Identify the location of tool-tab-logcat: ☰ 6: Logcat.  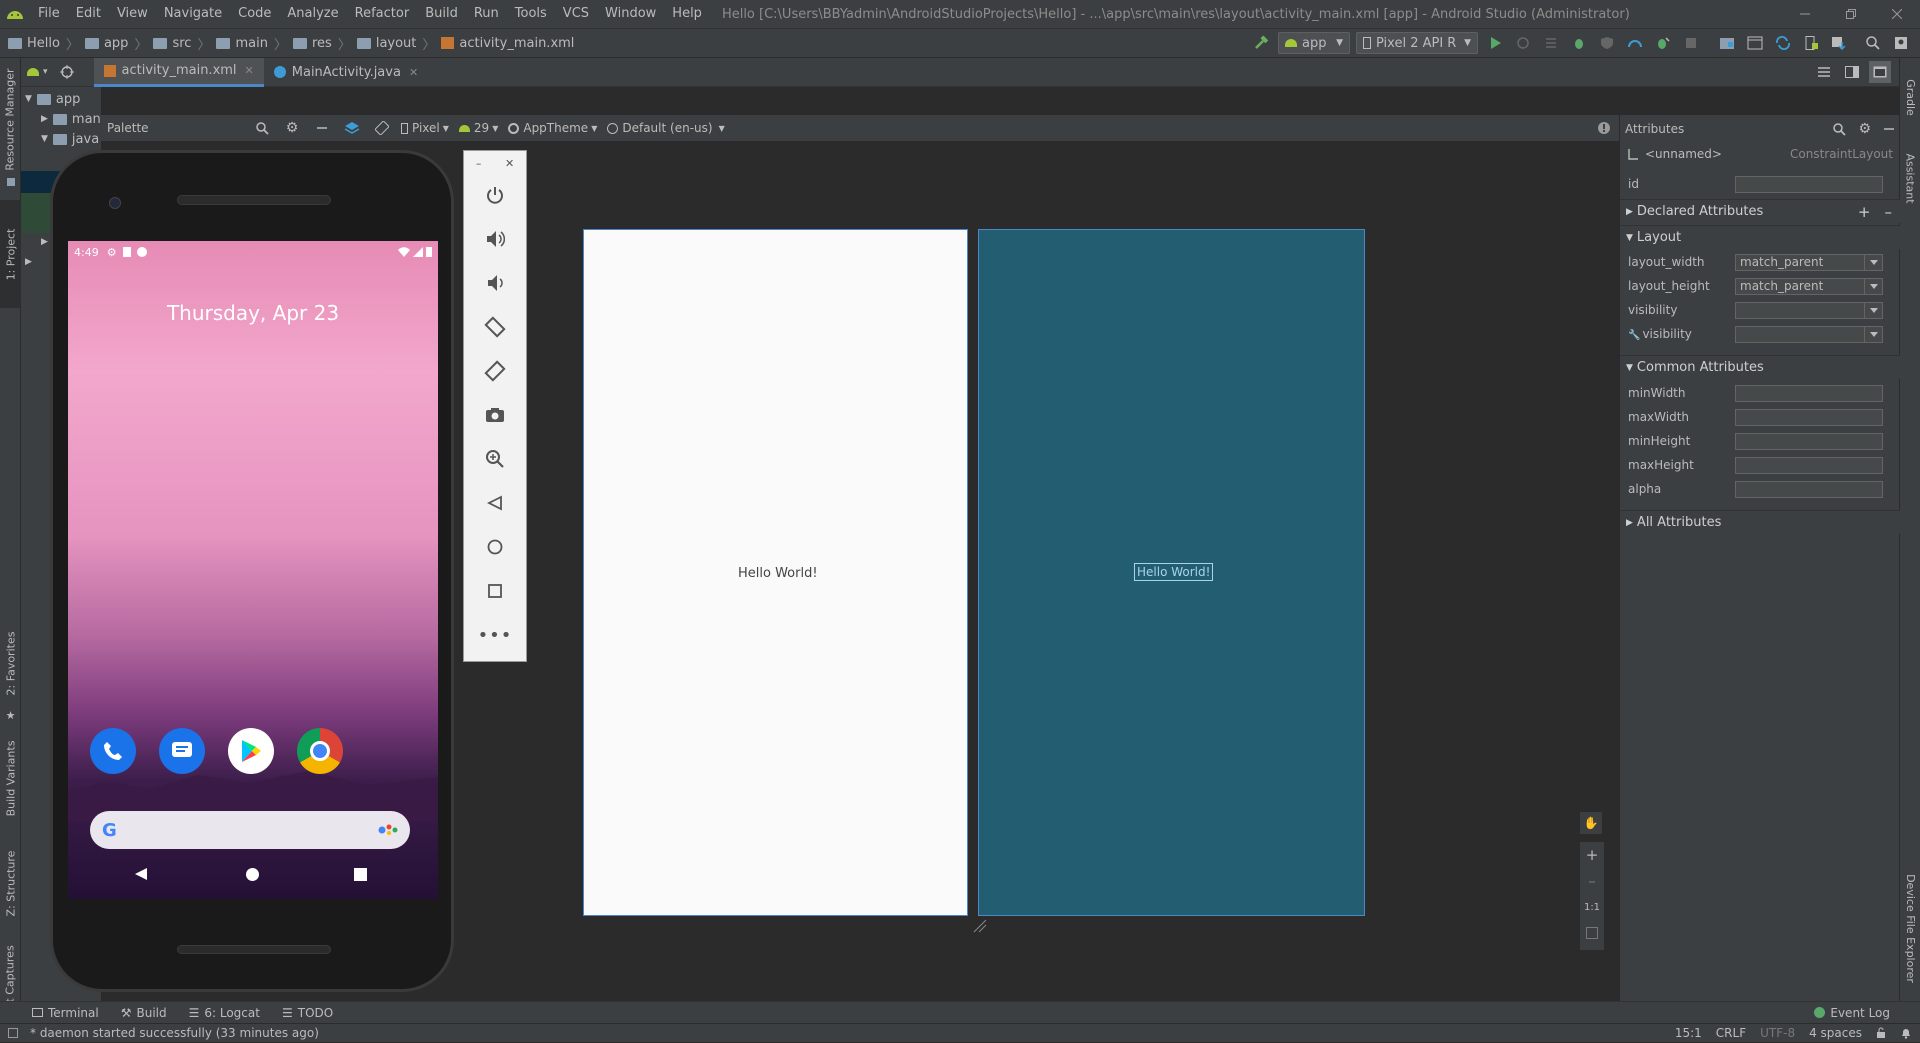
(224, 1013).